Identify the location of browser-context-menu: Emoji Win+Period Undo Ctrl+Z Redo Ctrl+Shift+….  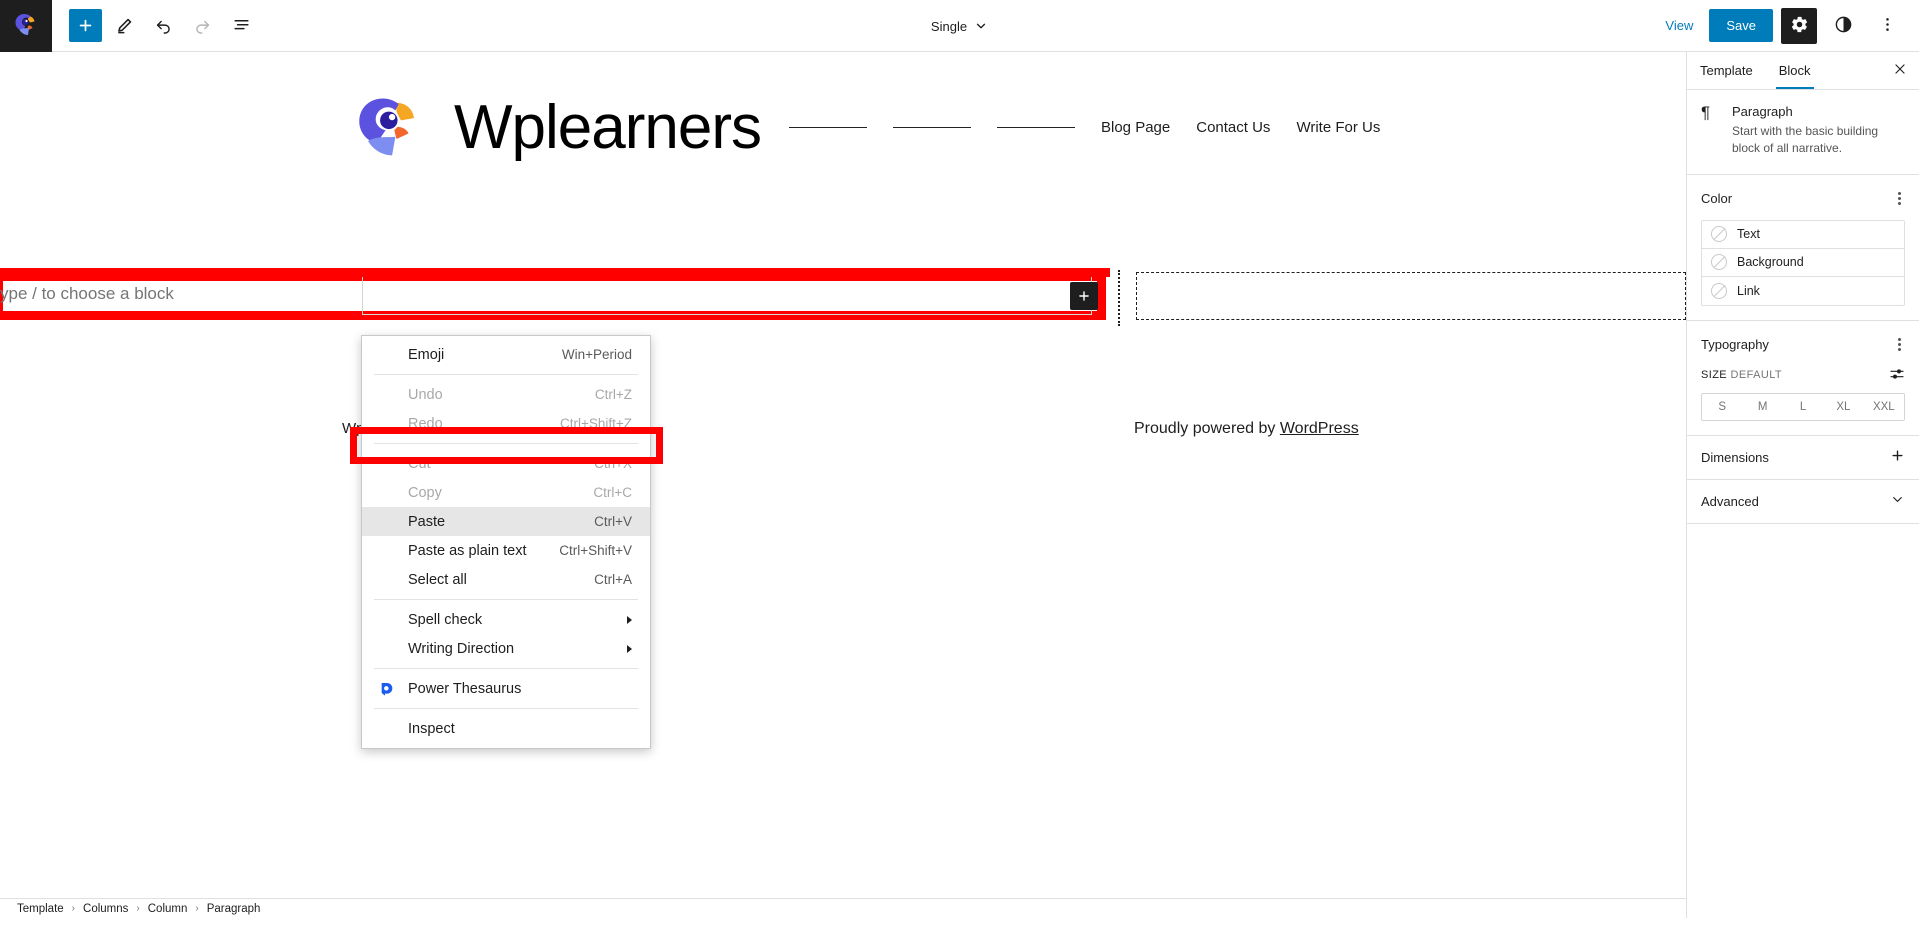
(506, 542).